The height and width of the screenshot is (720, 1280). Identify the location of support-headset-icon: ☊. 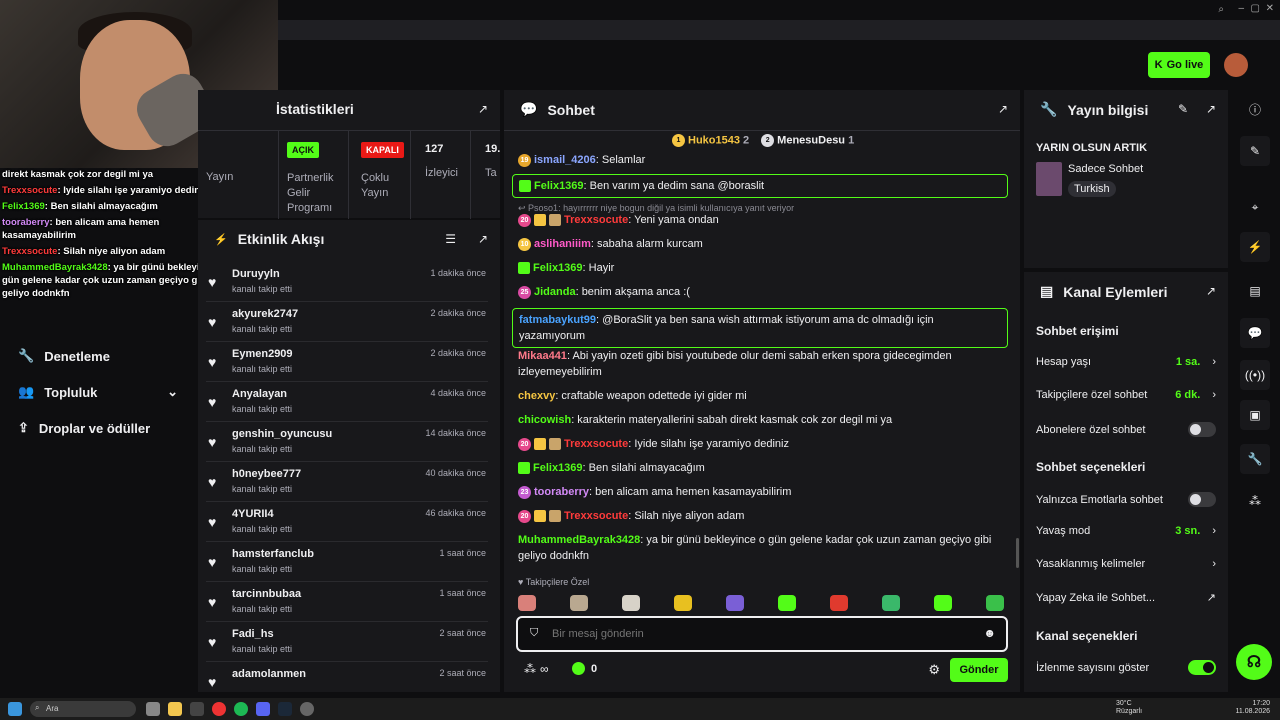
(1254, 662).